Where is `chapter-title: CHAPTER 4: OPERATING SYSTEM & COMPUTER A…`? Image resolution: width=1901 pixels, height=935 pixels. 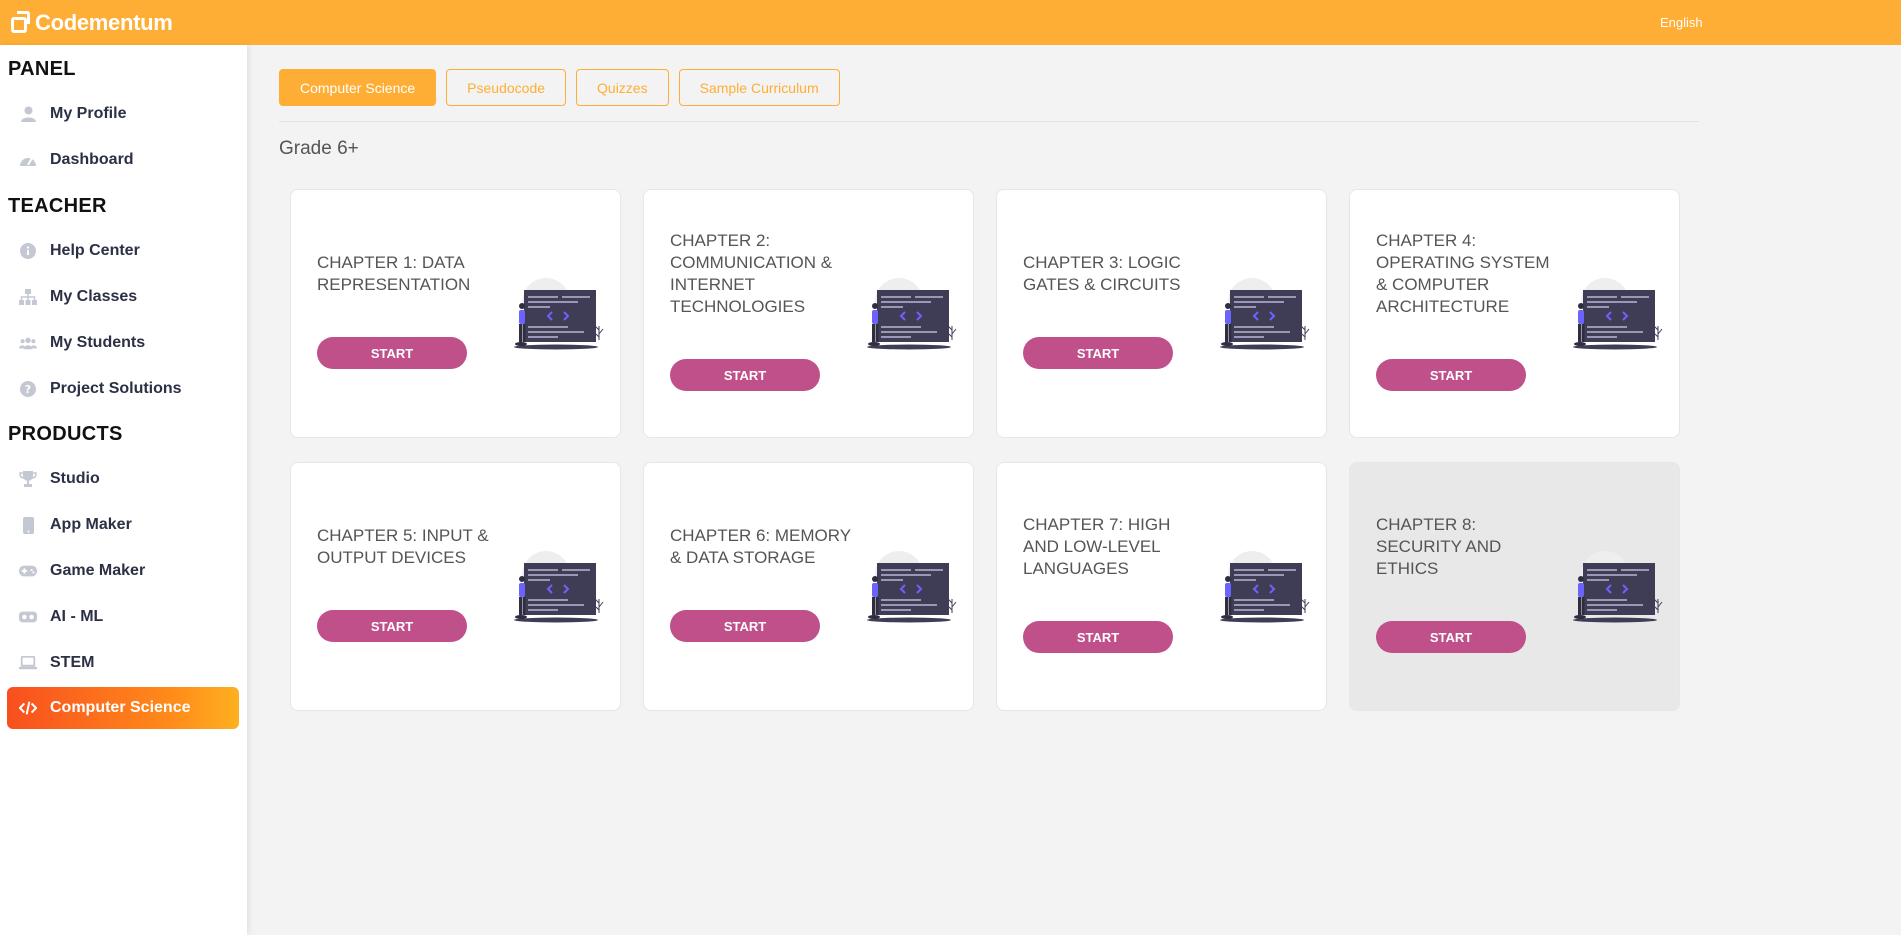 chapter-title: CHAPTER 4: OPERATING SYSTEM & COMPUTER A… is located at coordinates (1463, 273).